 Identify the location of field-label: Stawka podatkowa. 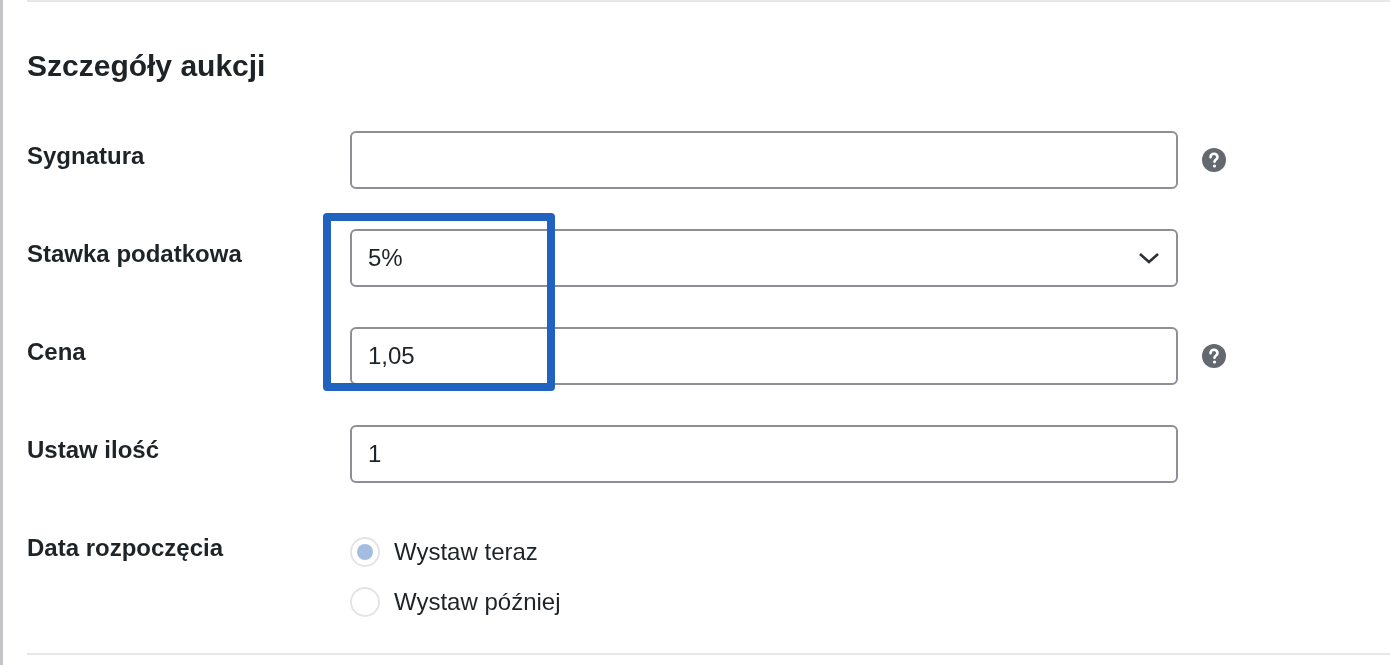
(135, 254).